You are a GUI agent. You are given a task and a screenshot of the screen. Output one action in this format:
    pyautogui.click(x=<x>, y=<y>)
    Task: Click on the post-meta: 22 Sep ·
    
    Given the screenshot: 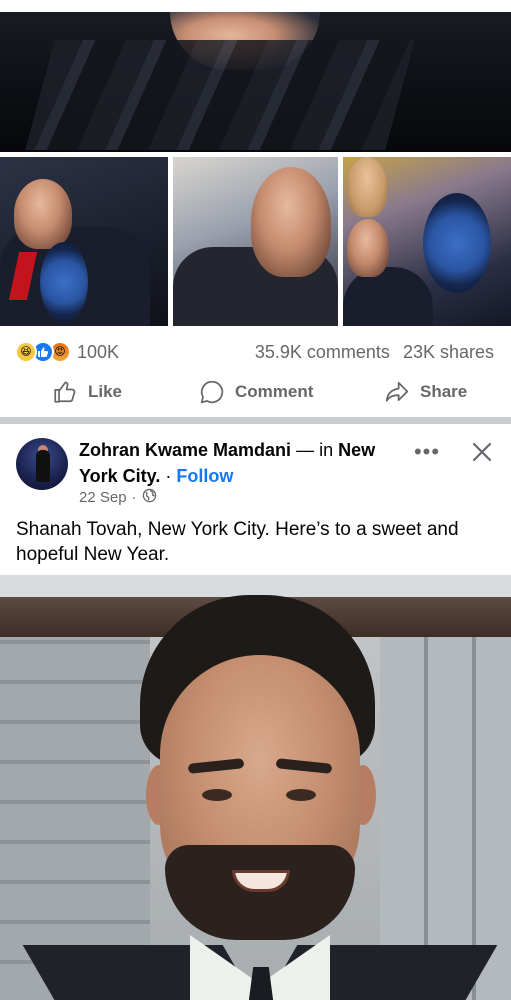 What is the action you would take?
    pyautogui.click(x=118, y=497)
    